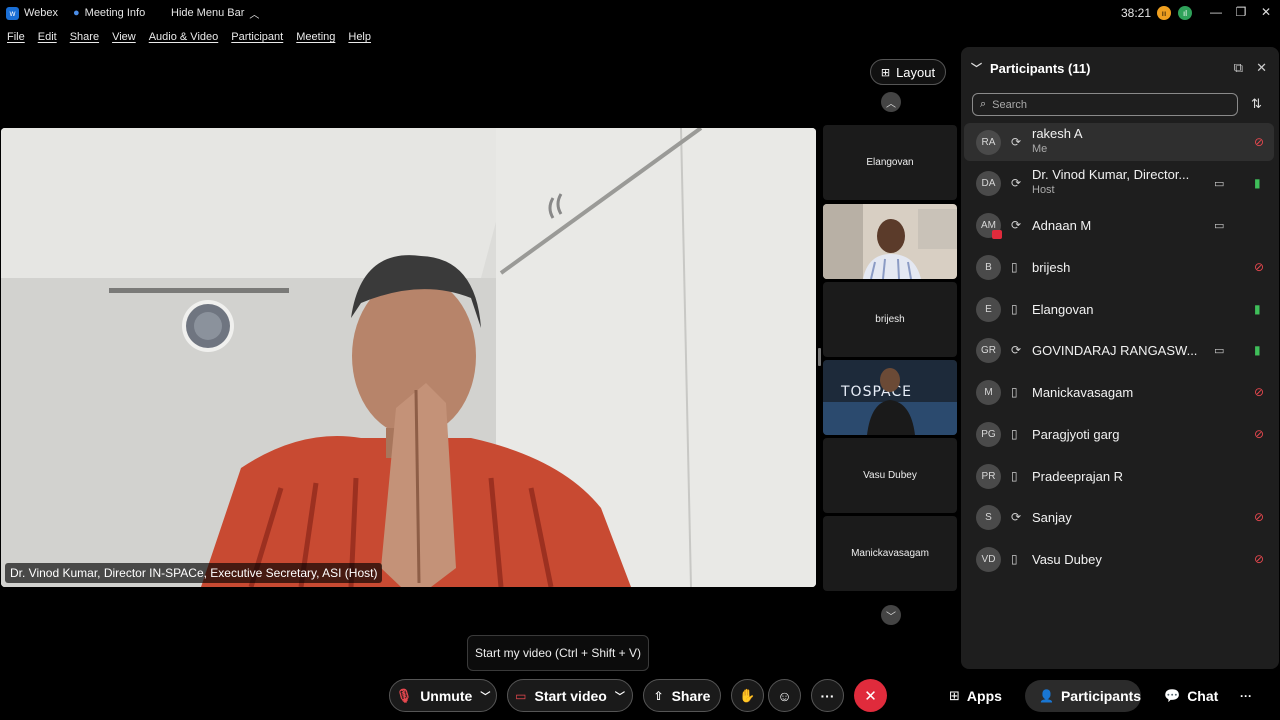  I want to click on thumbnail-label: Vasu Dubey, so click(890, 475).